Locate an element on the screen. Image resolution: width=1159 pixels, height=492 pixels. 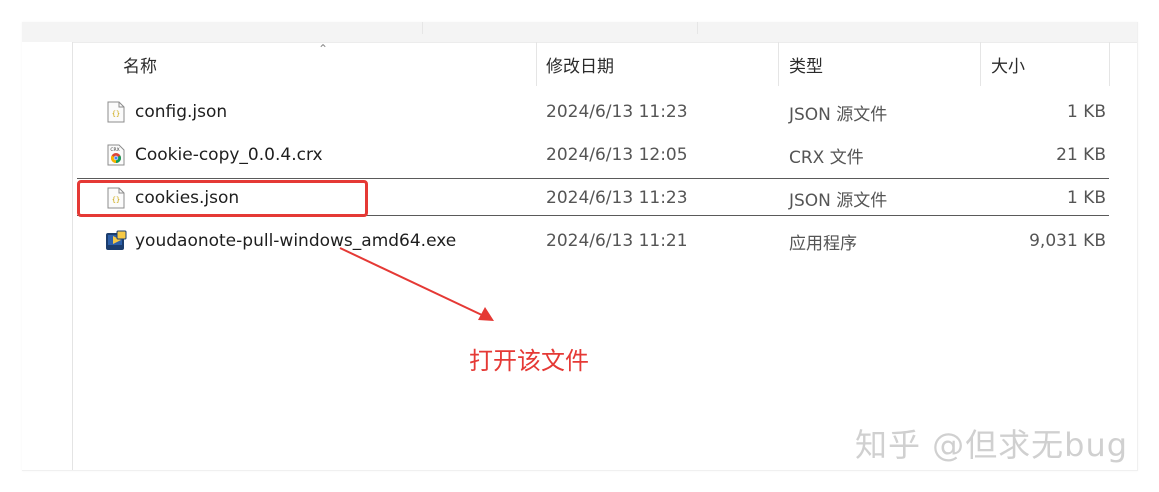
watermark: 知乎 @但求无bug is located at coordinates (992, 445).